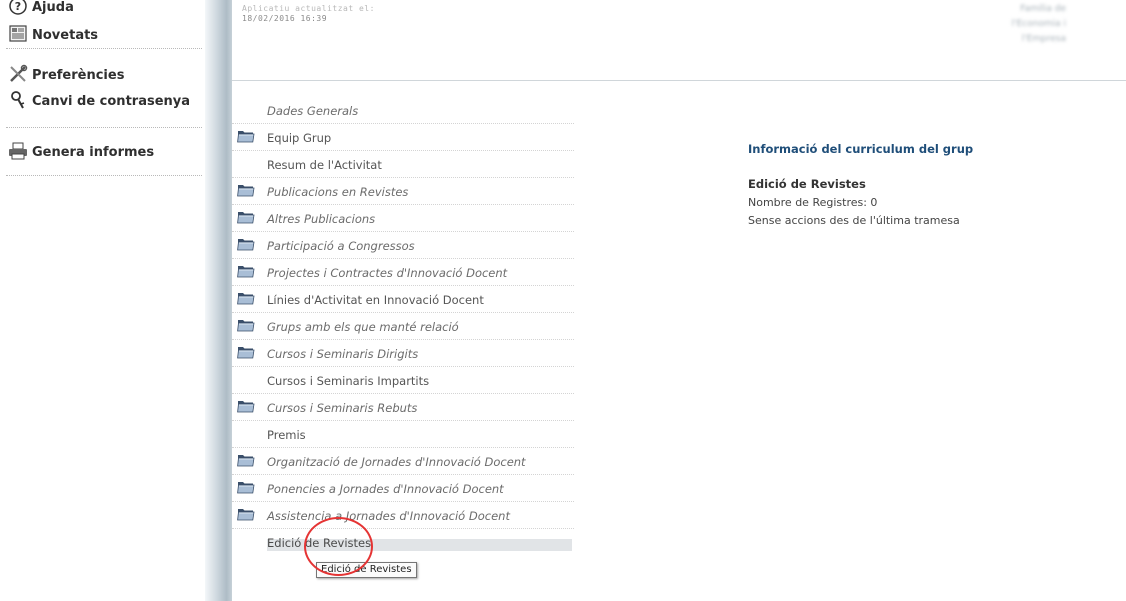  What do you see at coordinates (286, 435) in the screenshot?
I see `section-label: Premis` at bounding box center [286, 435].